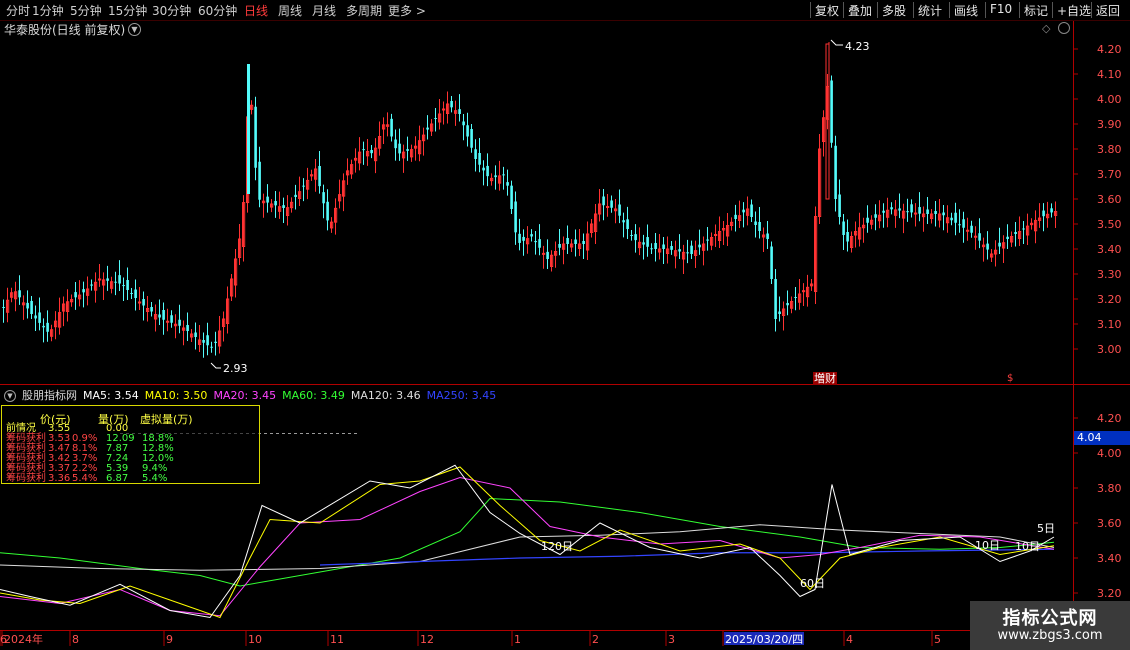 Image resolution: width=1130 pixels, height=650 pixels. I want to click on price-tick-label: 3.30, so click(1109, 274).